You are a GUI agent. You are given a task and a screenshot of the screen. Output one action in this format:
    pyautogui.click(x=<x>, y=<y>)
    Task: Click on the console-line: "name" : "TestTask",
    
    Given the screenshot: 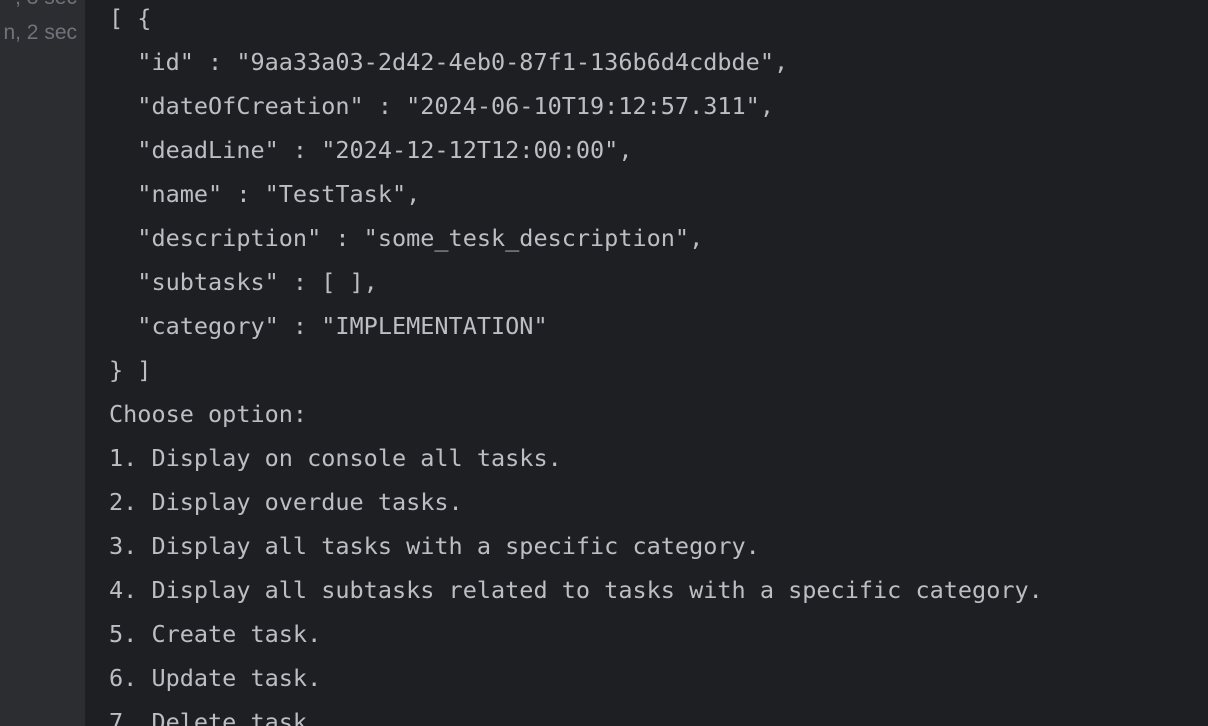 What is the action you would take?
    pyautogui.click(x=265, y=194)
    